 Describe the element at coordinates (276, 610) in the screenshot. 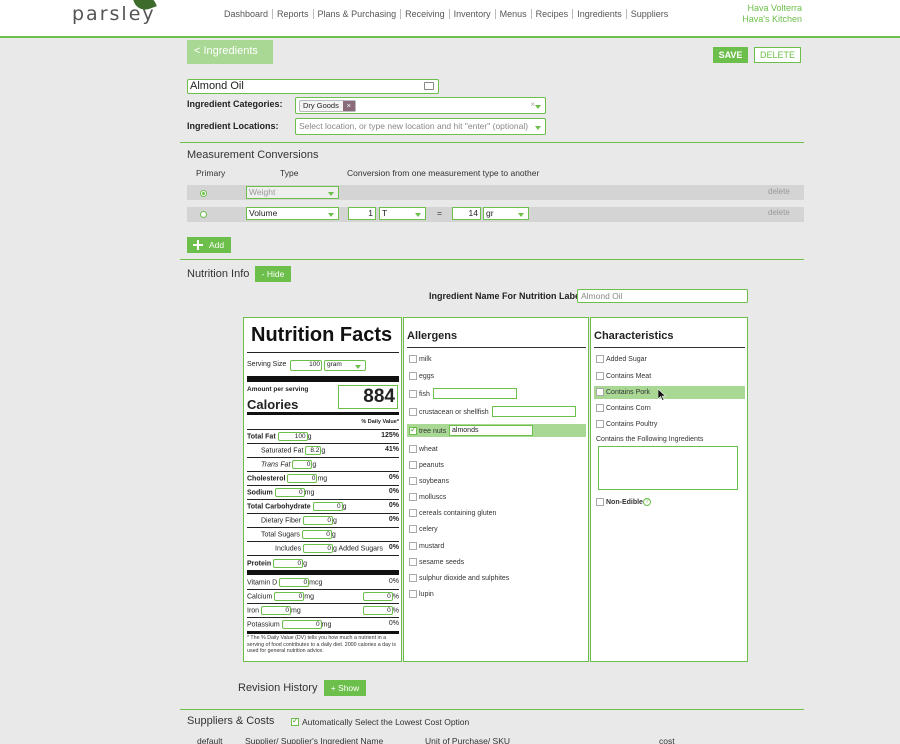

I see `iron-input: 0` at that location.